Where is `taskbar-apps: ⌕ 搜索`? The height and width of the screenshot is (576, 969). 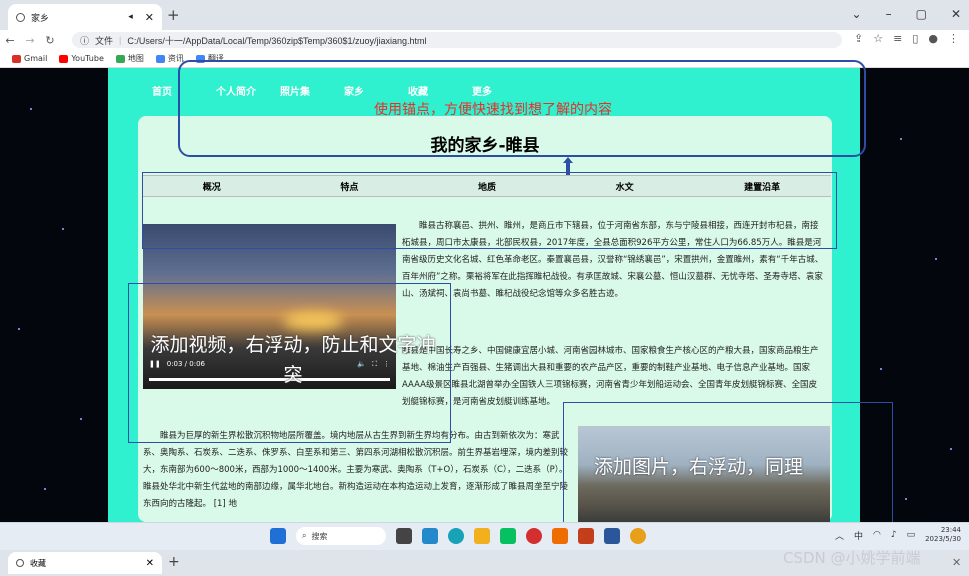
taskbar-apps: ⌕ 搜索 is located at coordinates (458, 536).